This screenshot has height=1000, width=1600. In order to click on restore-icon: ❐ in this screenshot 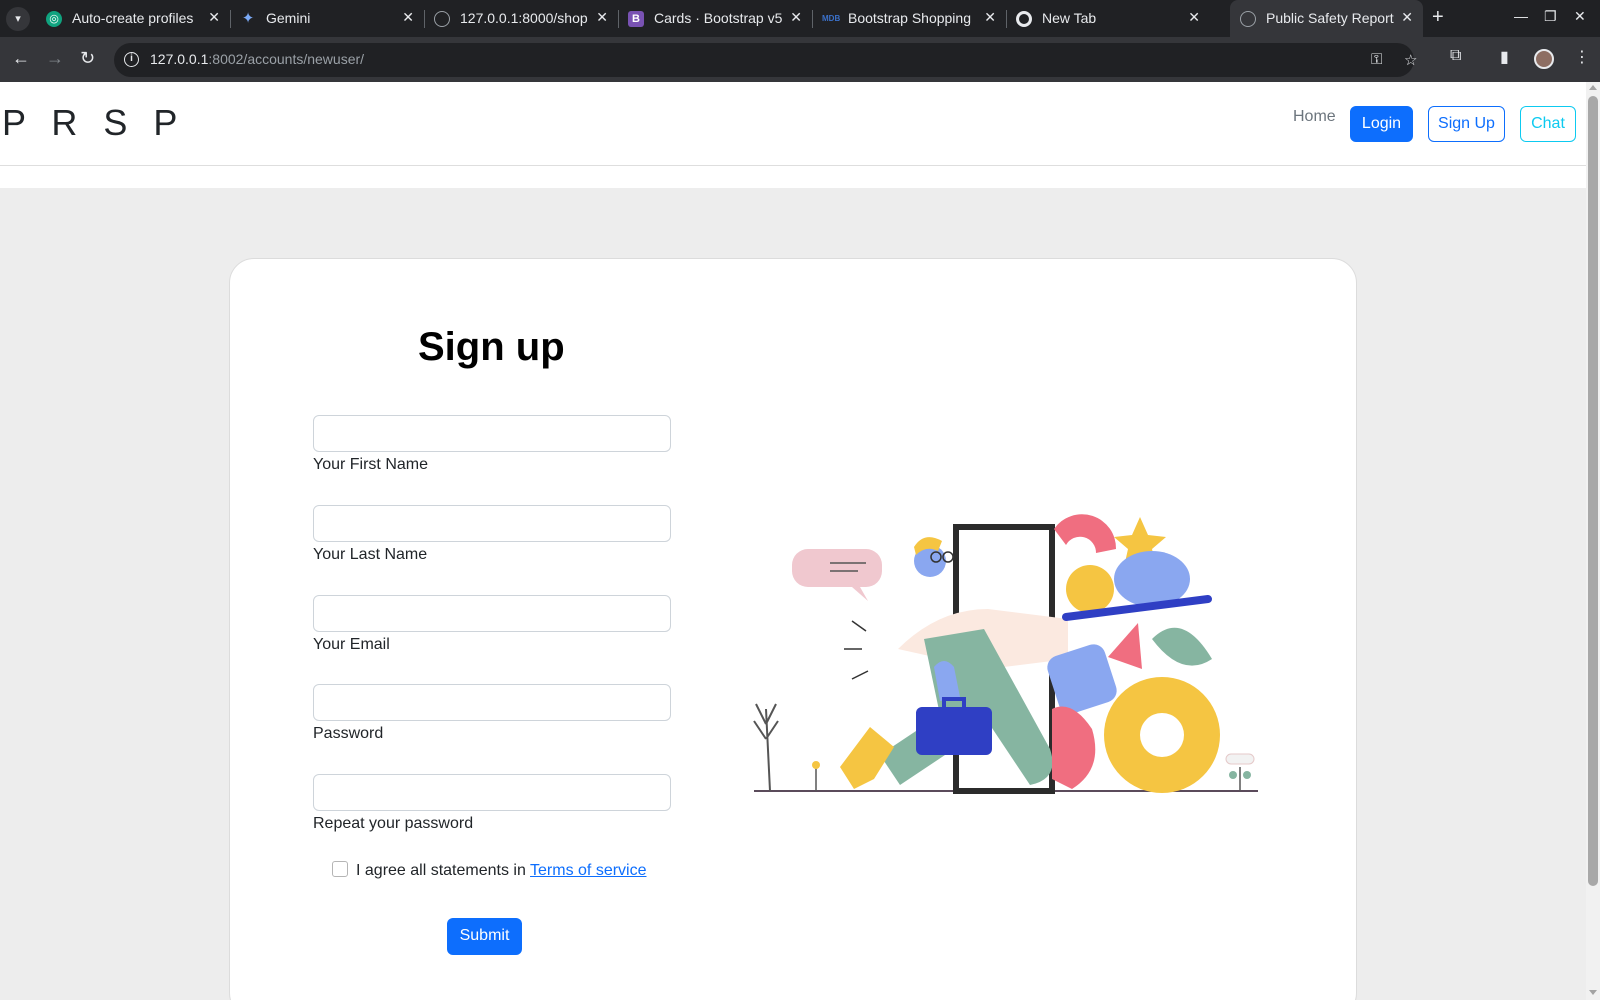, I will do `click(1550, 16)`.